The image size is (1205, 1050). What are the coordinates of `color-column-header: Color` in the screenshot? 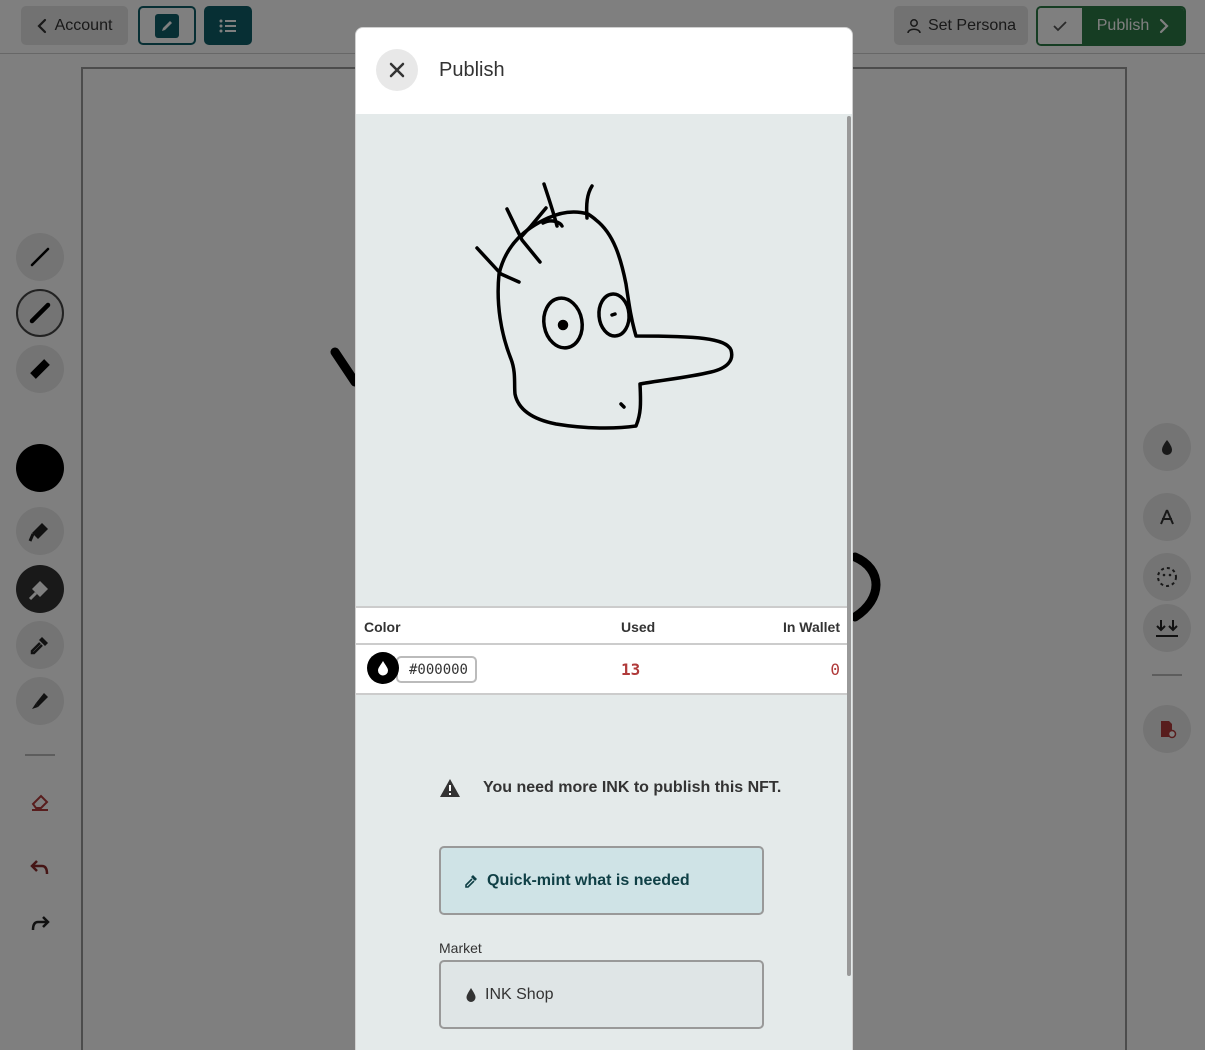 It's located at (382, 627).